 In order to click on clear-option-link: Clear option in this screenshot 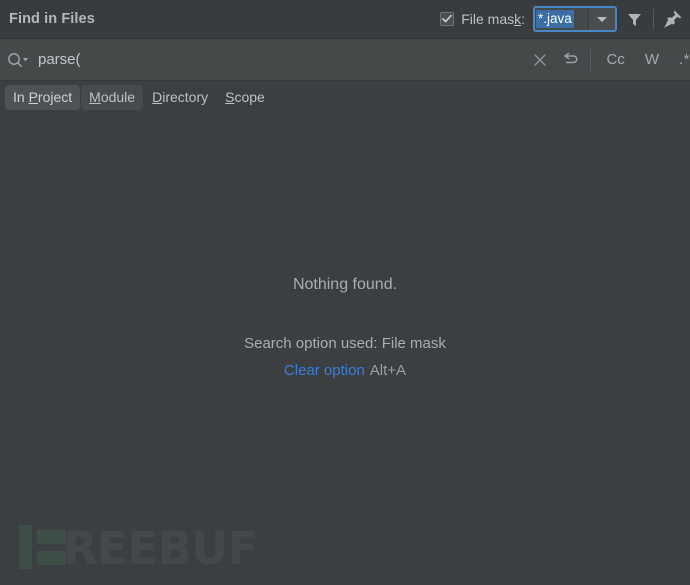, I will do `click(324, 370)`.